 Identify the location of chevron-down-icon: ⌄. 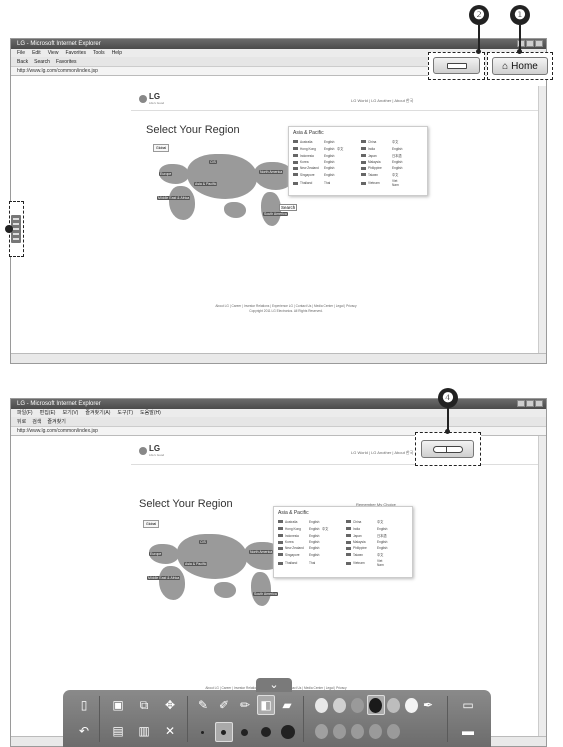
(274, 685).